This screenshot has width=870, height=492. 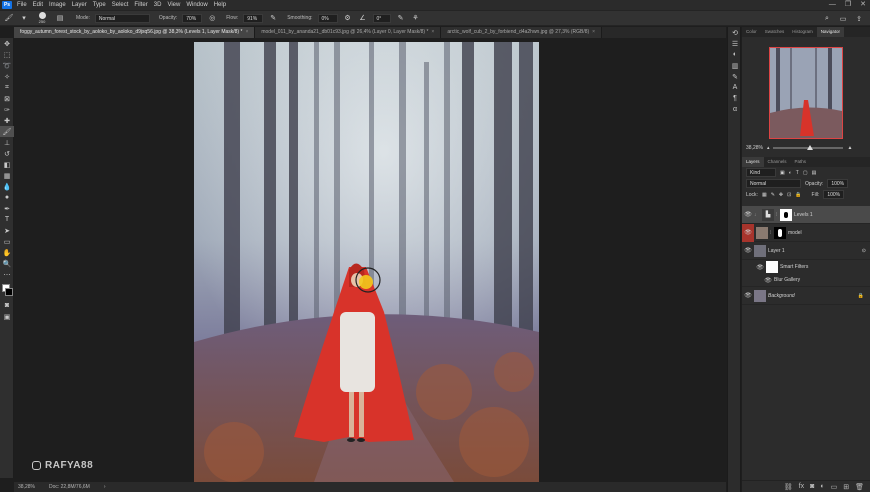 I want to click on stamp-tool-icon: ⊥, so click(x=7, y=142).